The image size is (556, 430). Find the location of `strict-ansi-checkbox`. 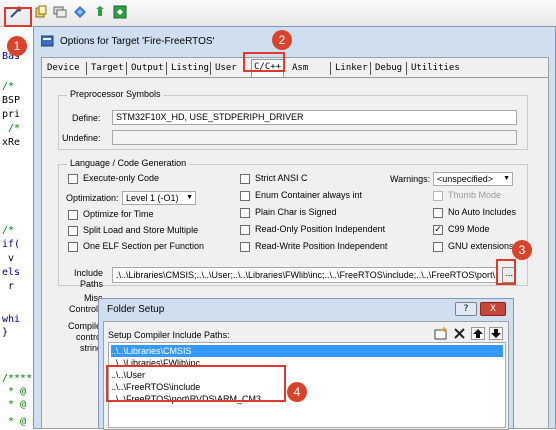

strict-ansi-checkbox is located at coordinates (245, 179).